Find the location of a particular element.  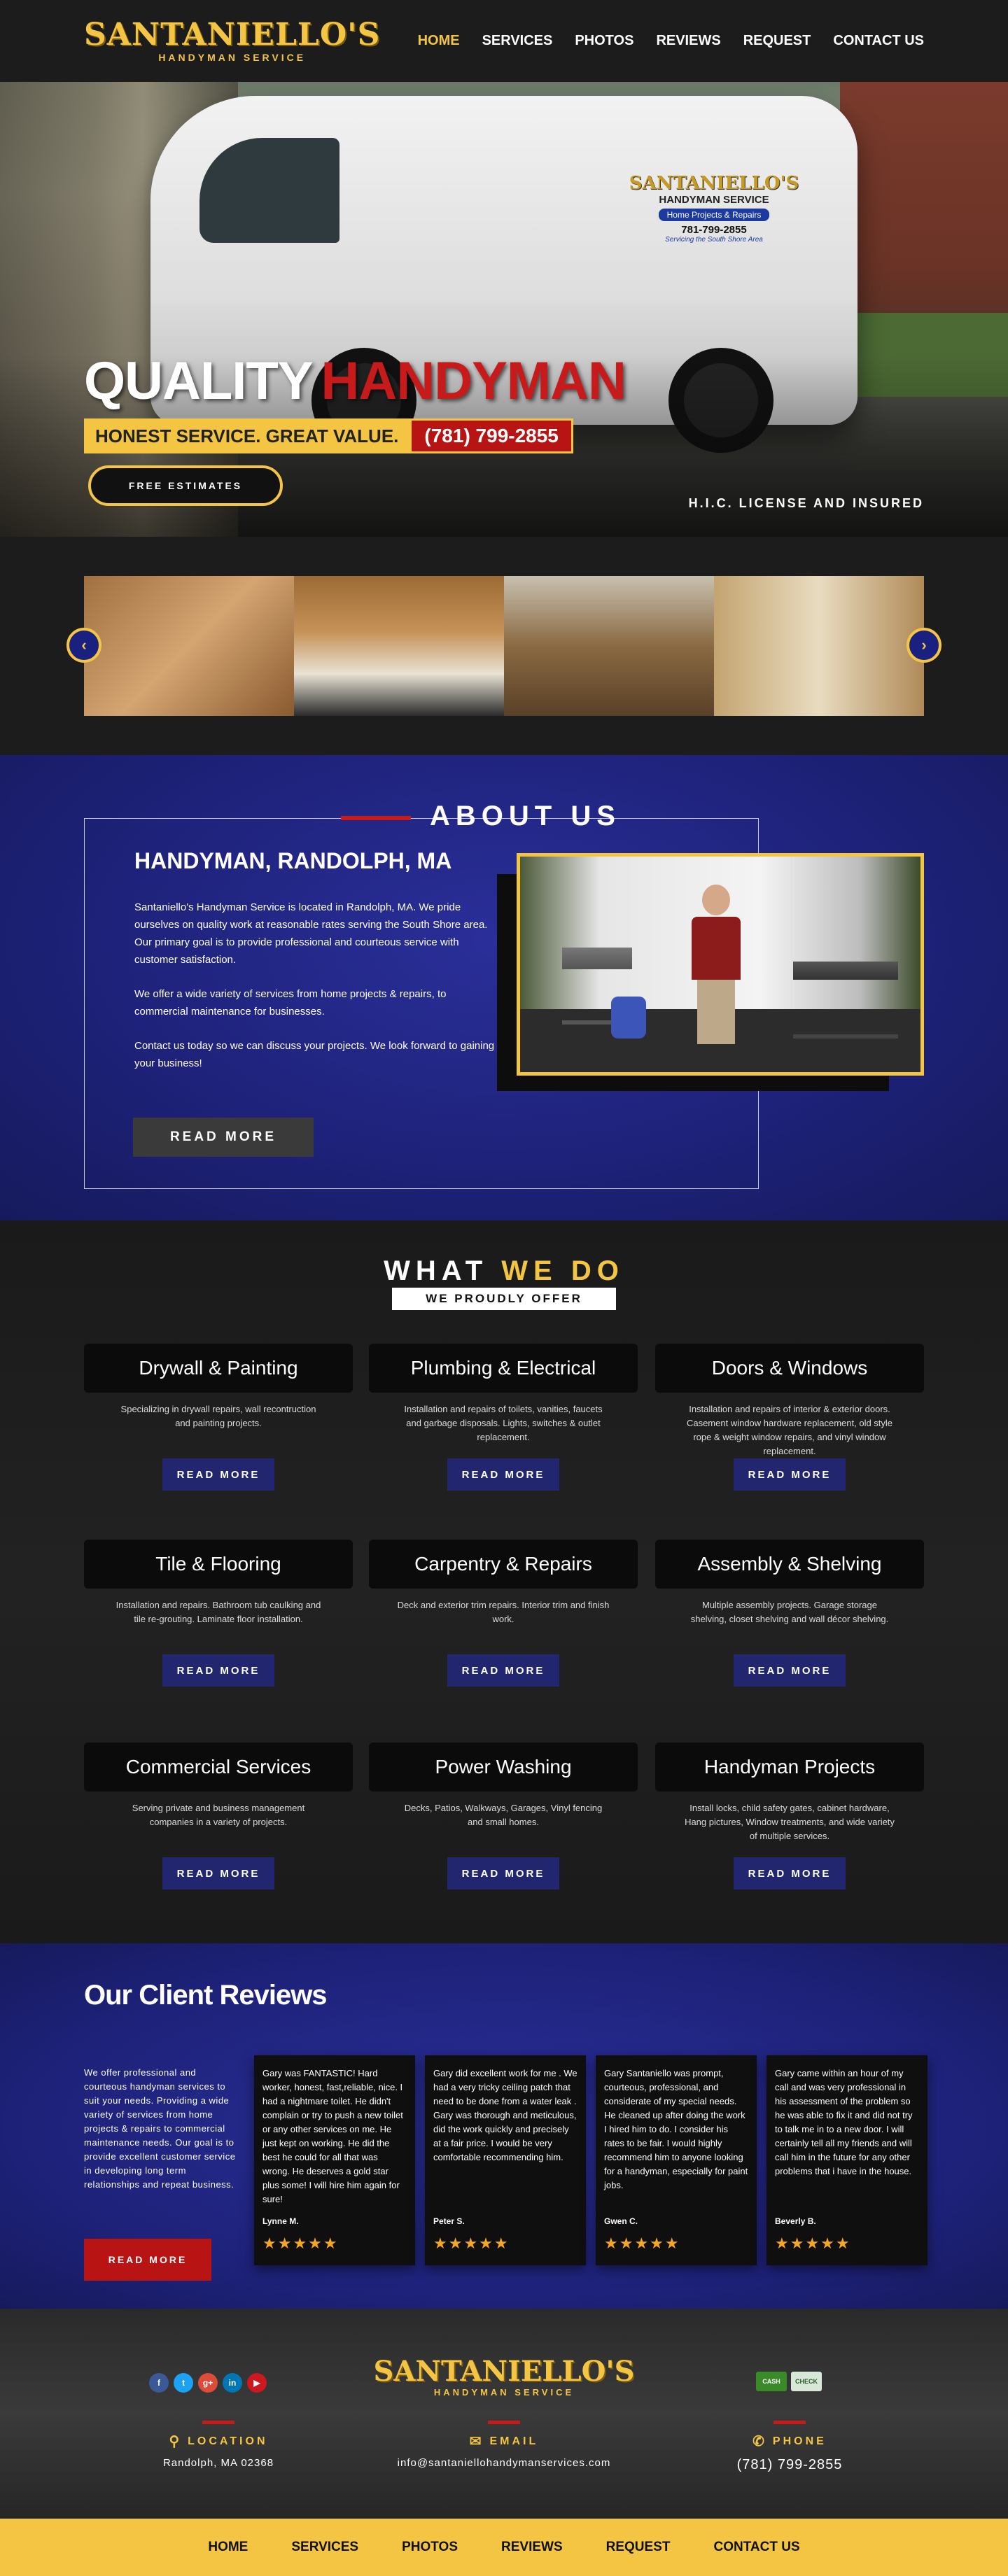

google-plus-icon: g+ is located at coordinates (208, 2383).